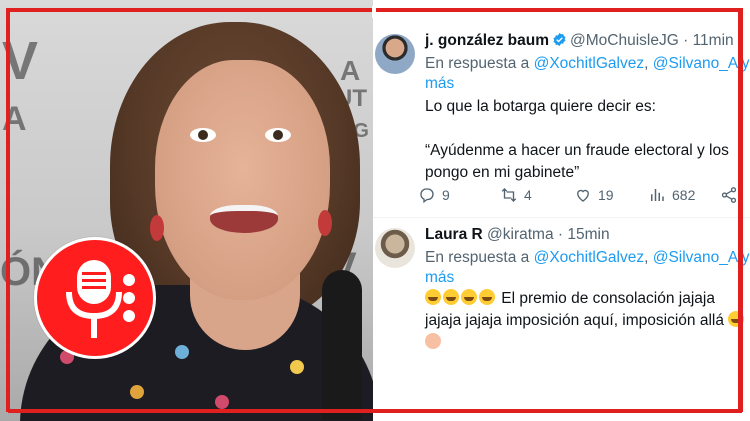  I want to click on share-icon, so click(729, 195).